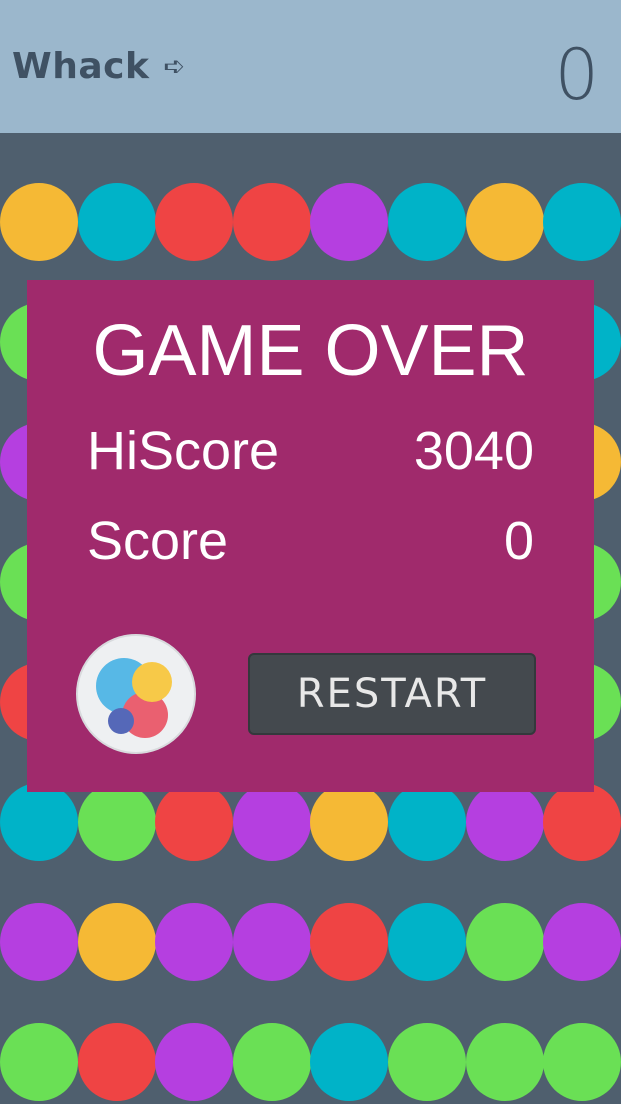  What do you see at coordinates (81, 66) in the screenshot?
I see `game-title-label: Whack` at bounding box center [81, 66].